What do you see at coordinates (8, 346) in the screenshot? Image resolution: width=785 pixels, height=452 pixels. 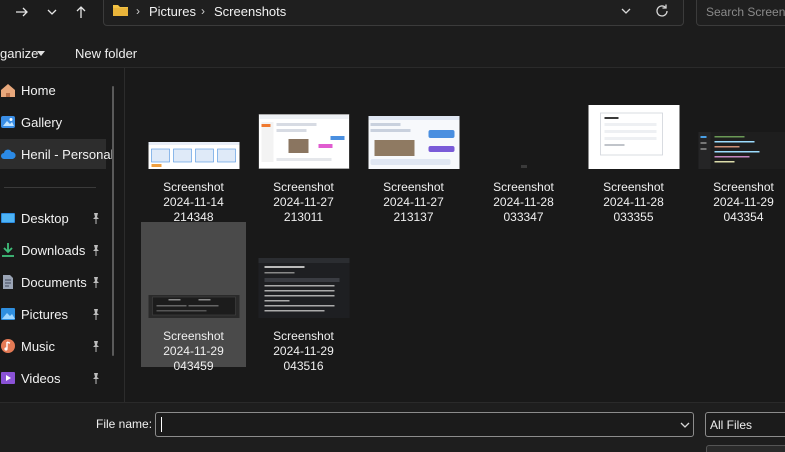 I see `music-icon` at bounding box center [8, 346].